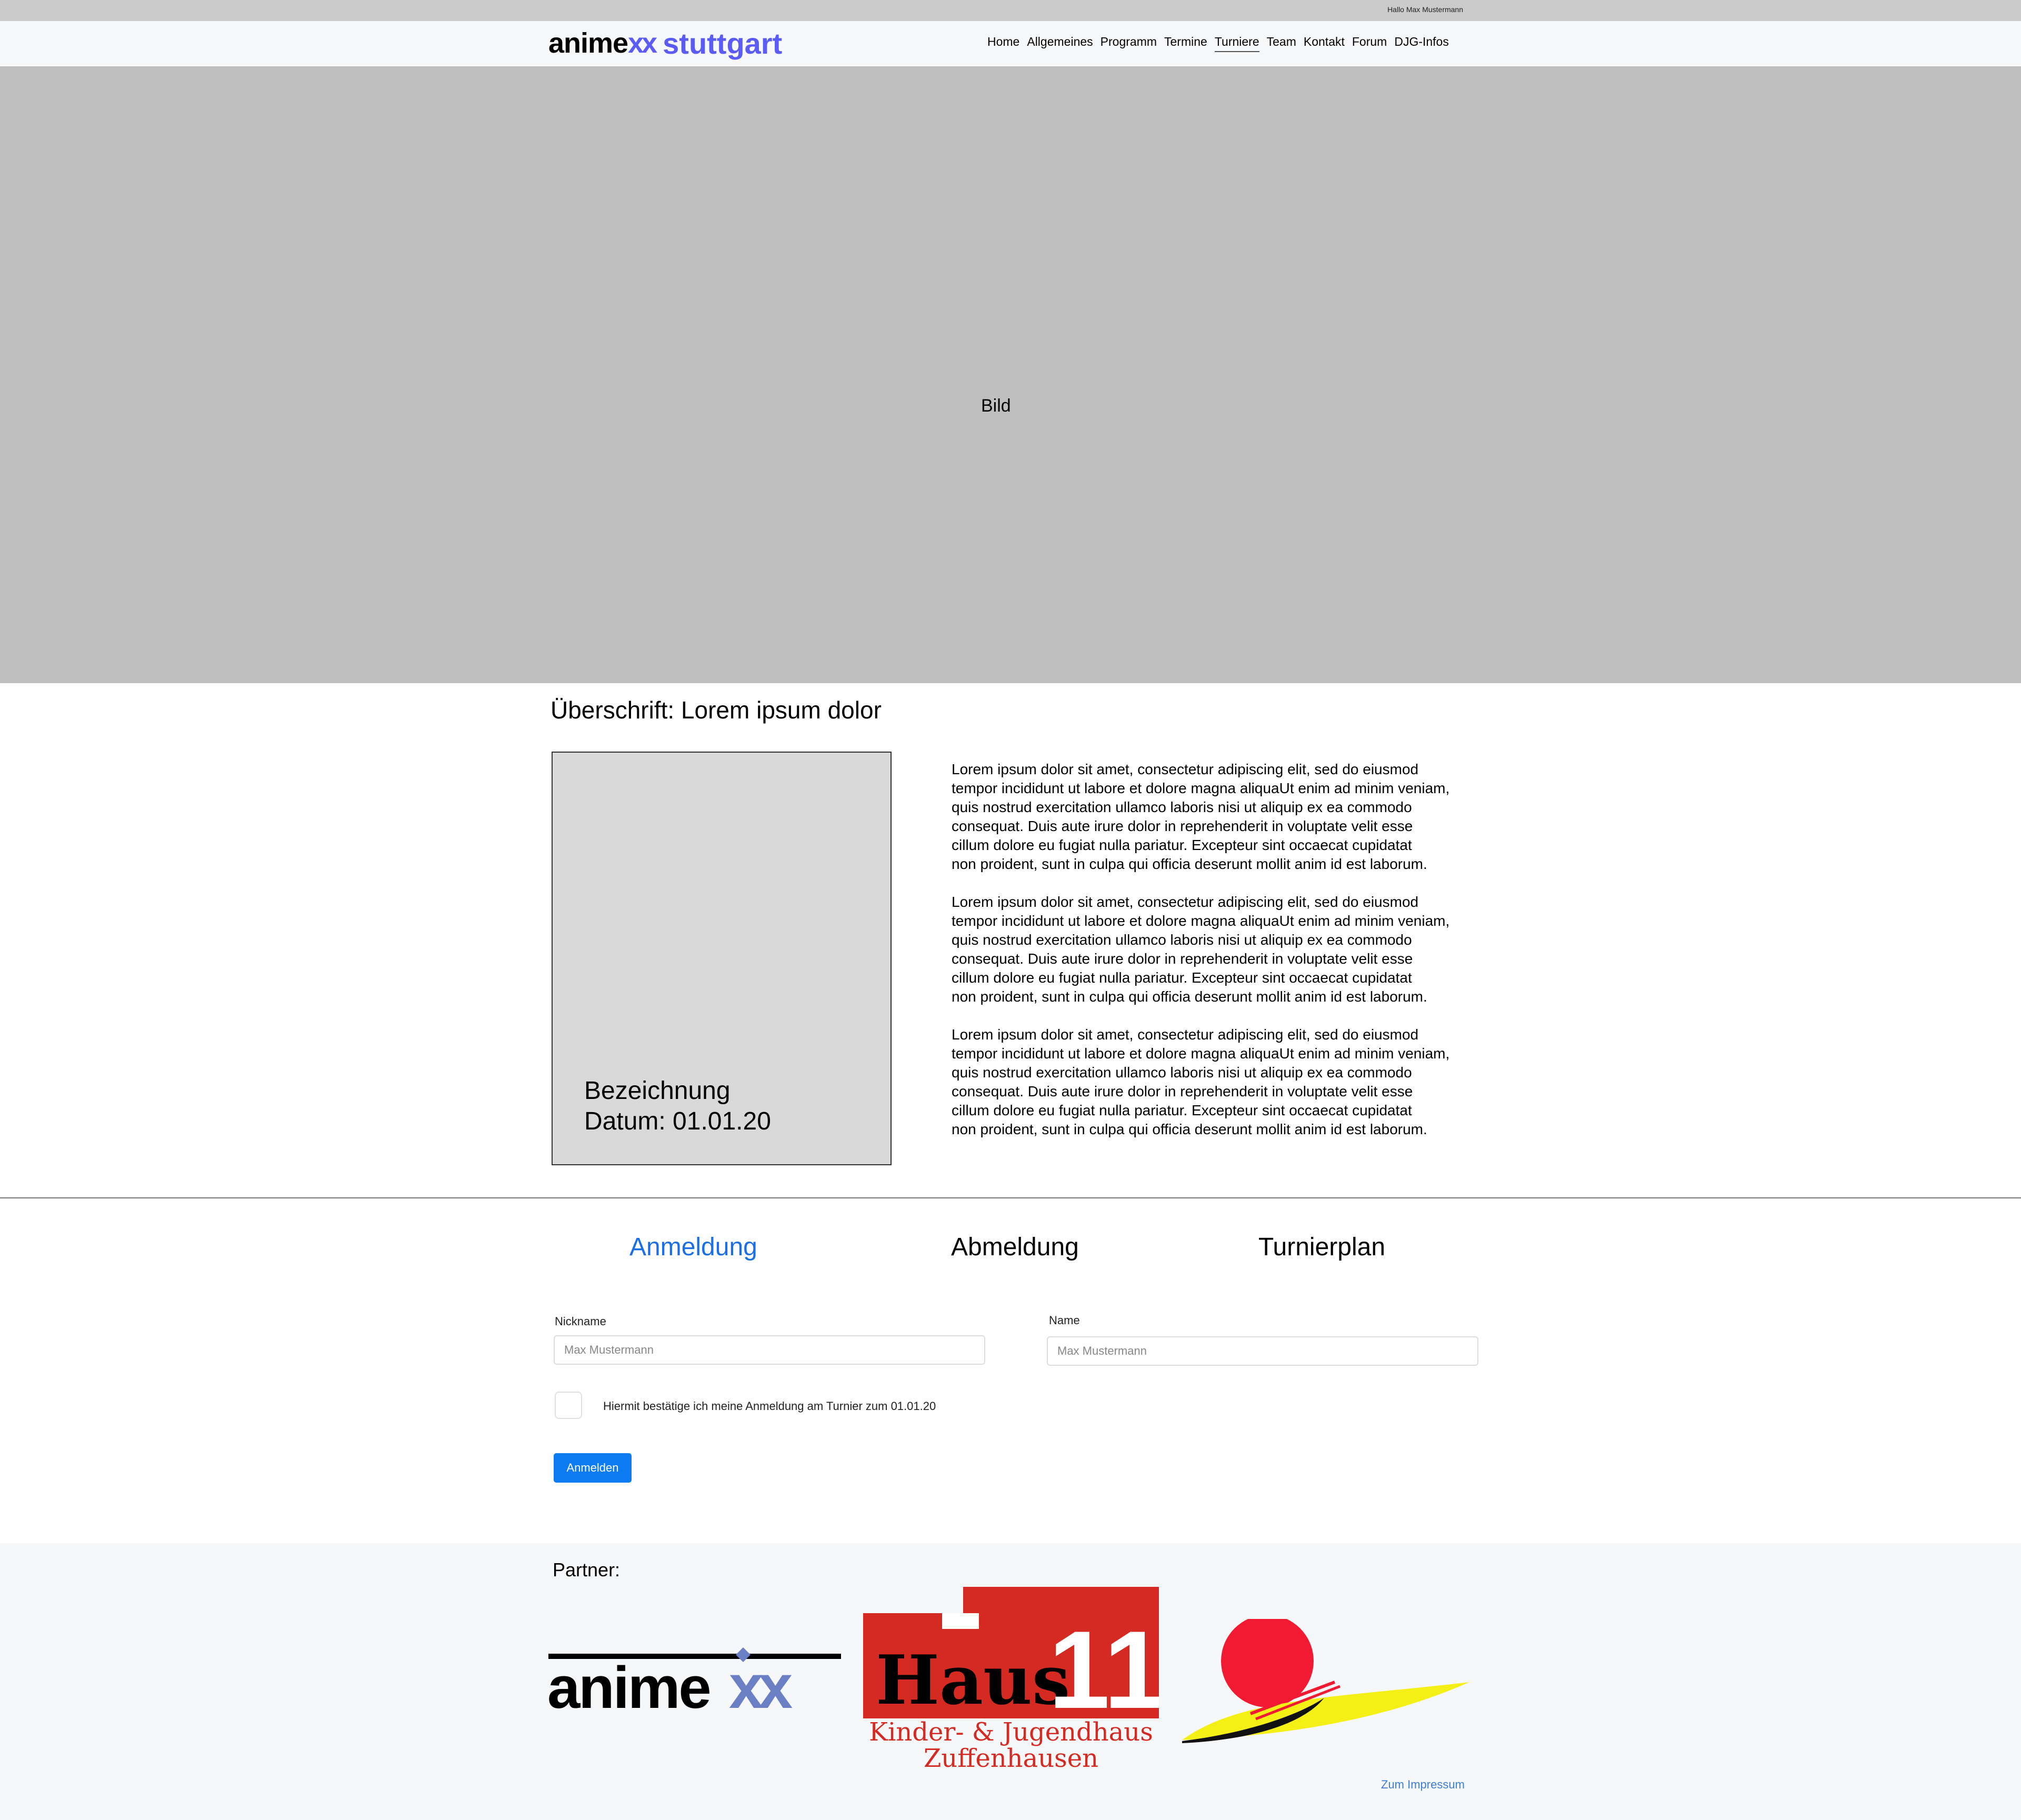 Image resolution: width=2021 pixels, height=1820 pixels. I want to click on page-heading: Überschrift: Lorem ipsum dolor, so click(716, 710).